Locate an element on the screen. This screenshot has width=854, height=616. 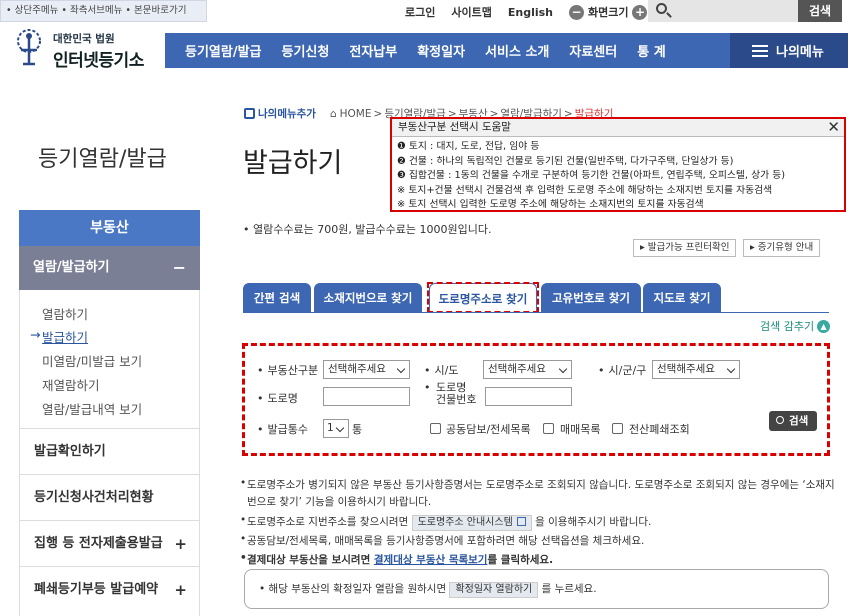
printer-check-button: ▸ 발급가능 프린터확인 is located at coordinates (685, 248).